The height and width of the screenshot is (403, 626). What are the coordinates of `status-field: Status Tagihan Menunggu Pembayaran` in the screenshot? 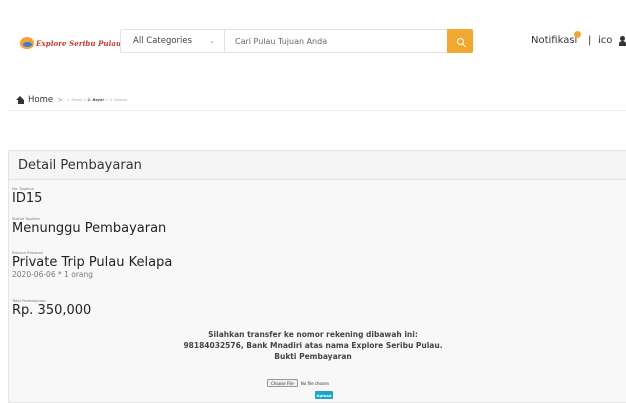 It's located at (89, 226).